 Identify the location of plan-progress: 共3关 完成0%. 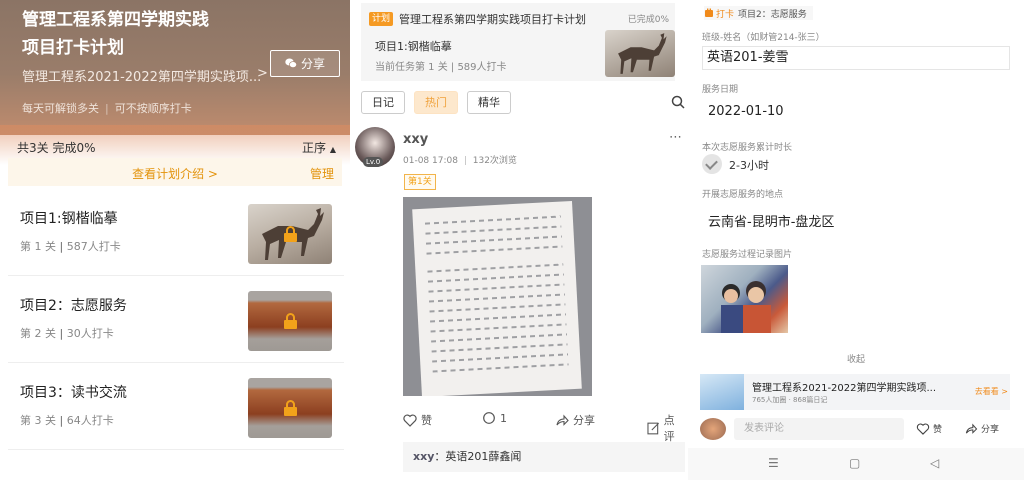
(56, 148).